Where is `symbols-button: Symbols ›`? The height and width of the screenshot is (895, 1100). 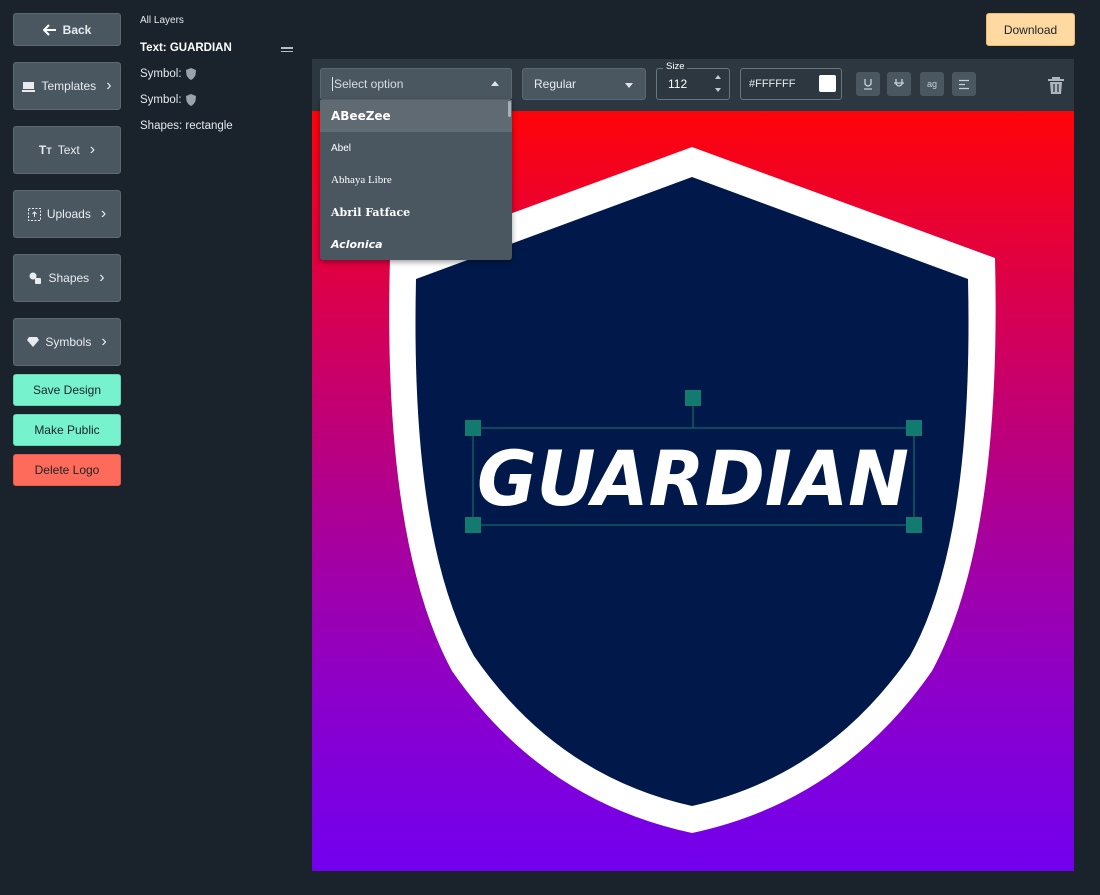 symbols-button: Symbols › is located at coordinates (67, 342).